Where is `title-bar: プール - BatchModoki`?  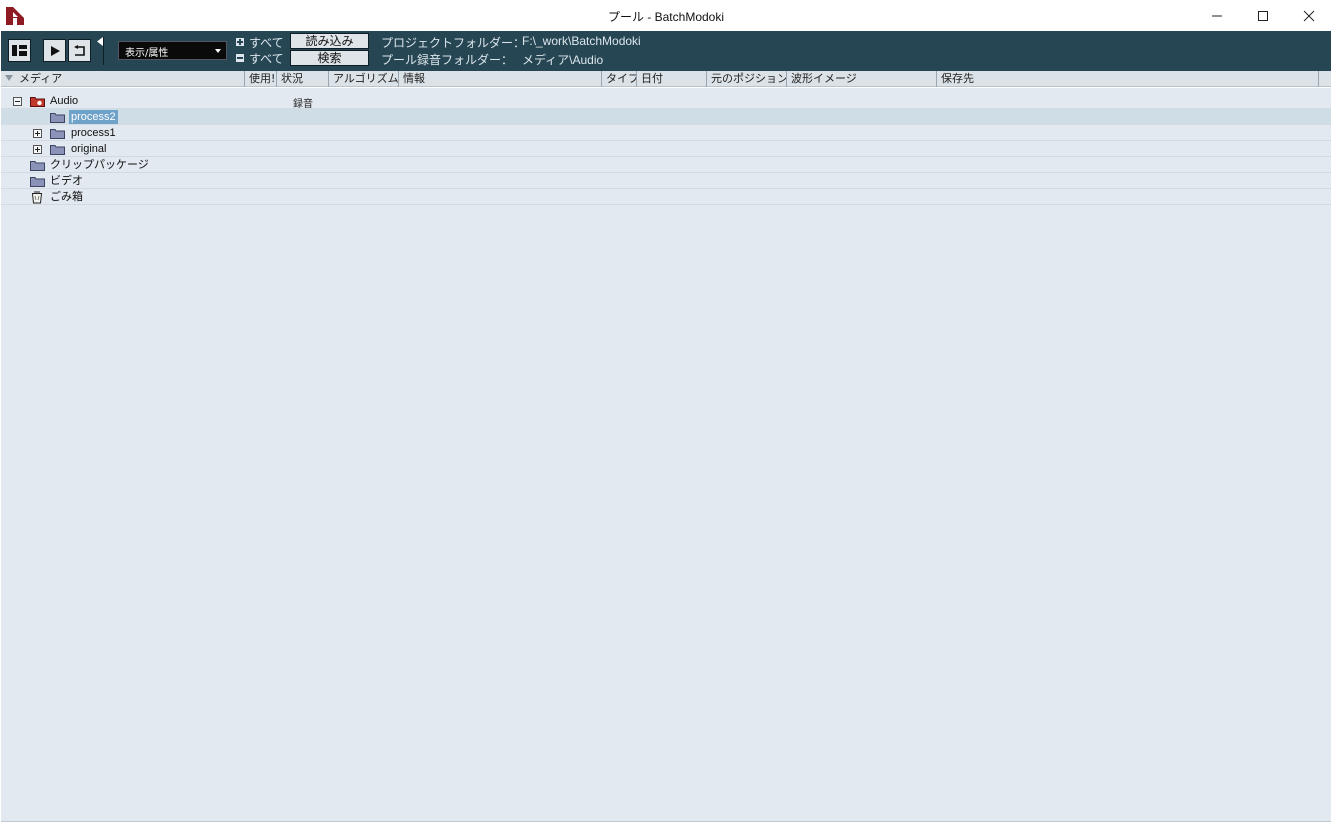 title-bar: プール - BatchModoki is located at coordinates (666, 15).